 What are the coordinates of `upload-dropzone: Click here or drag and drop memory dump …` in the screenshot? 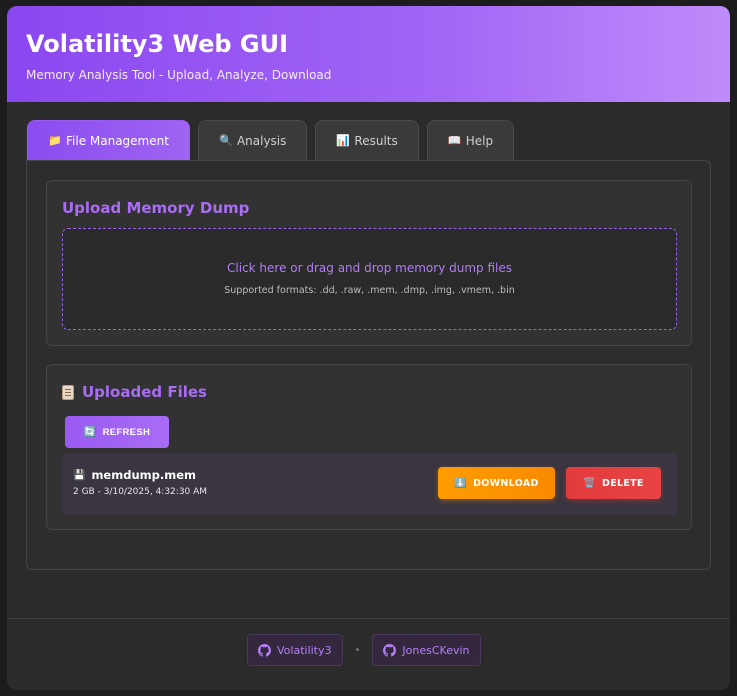 It's located at (369, 279).